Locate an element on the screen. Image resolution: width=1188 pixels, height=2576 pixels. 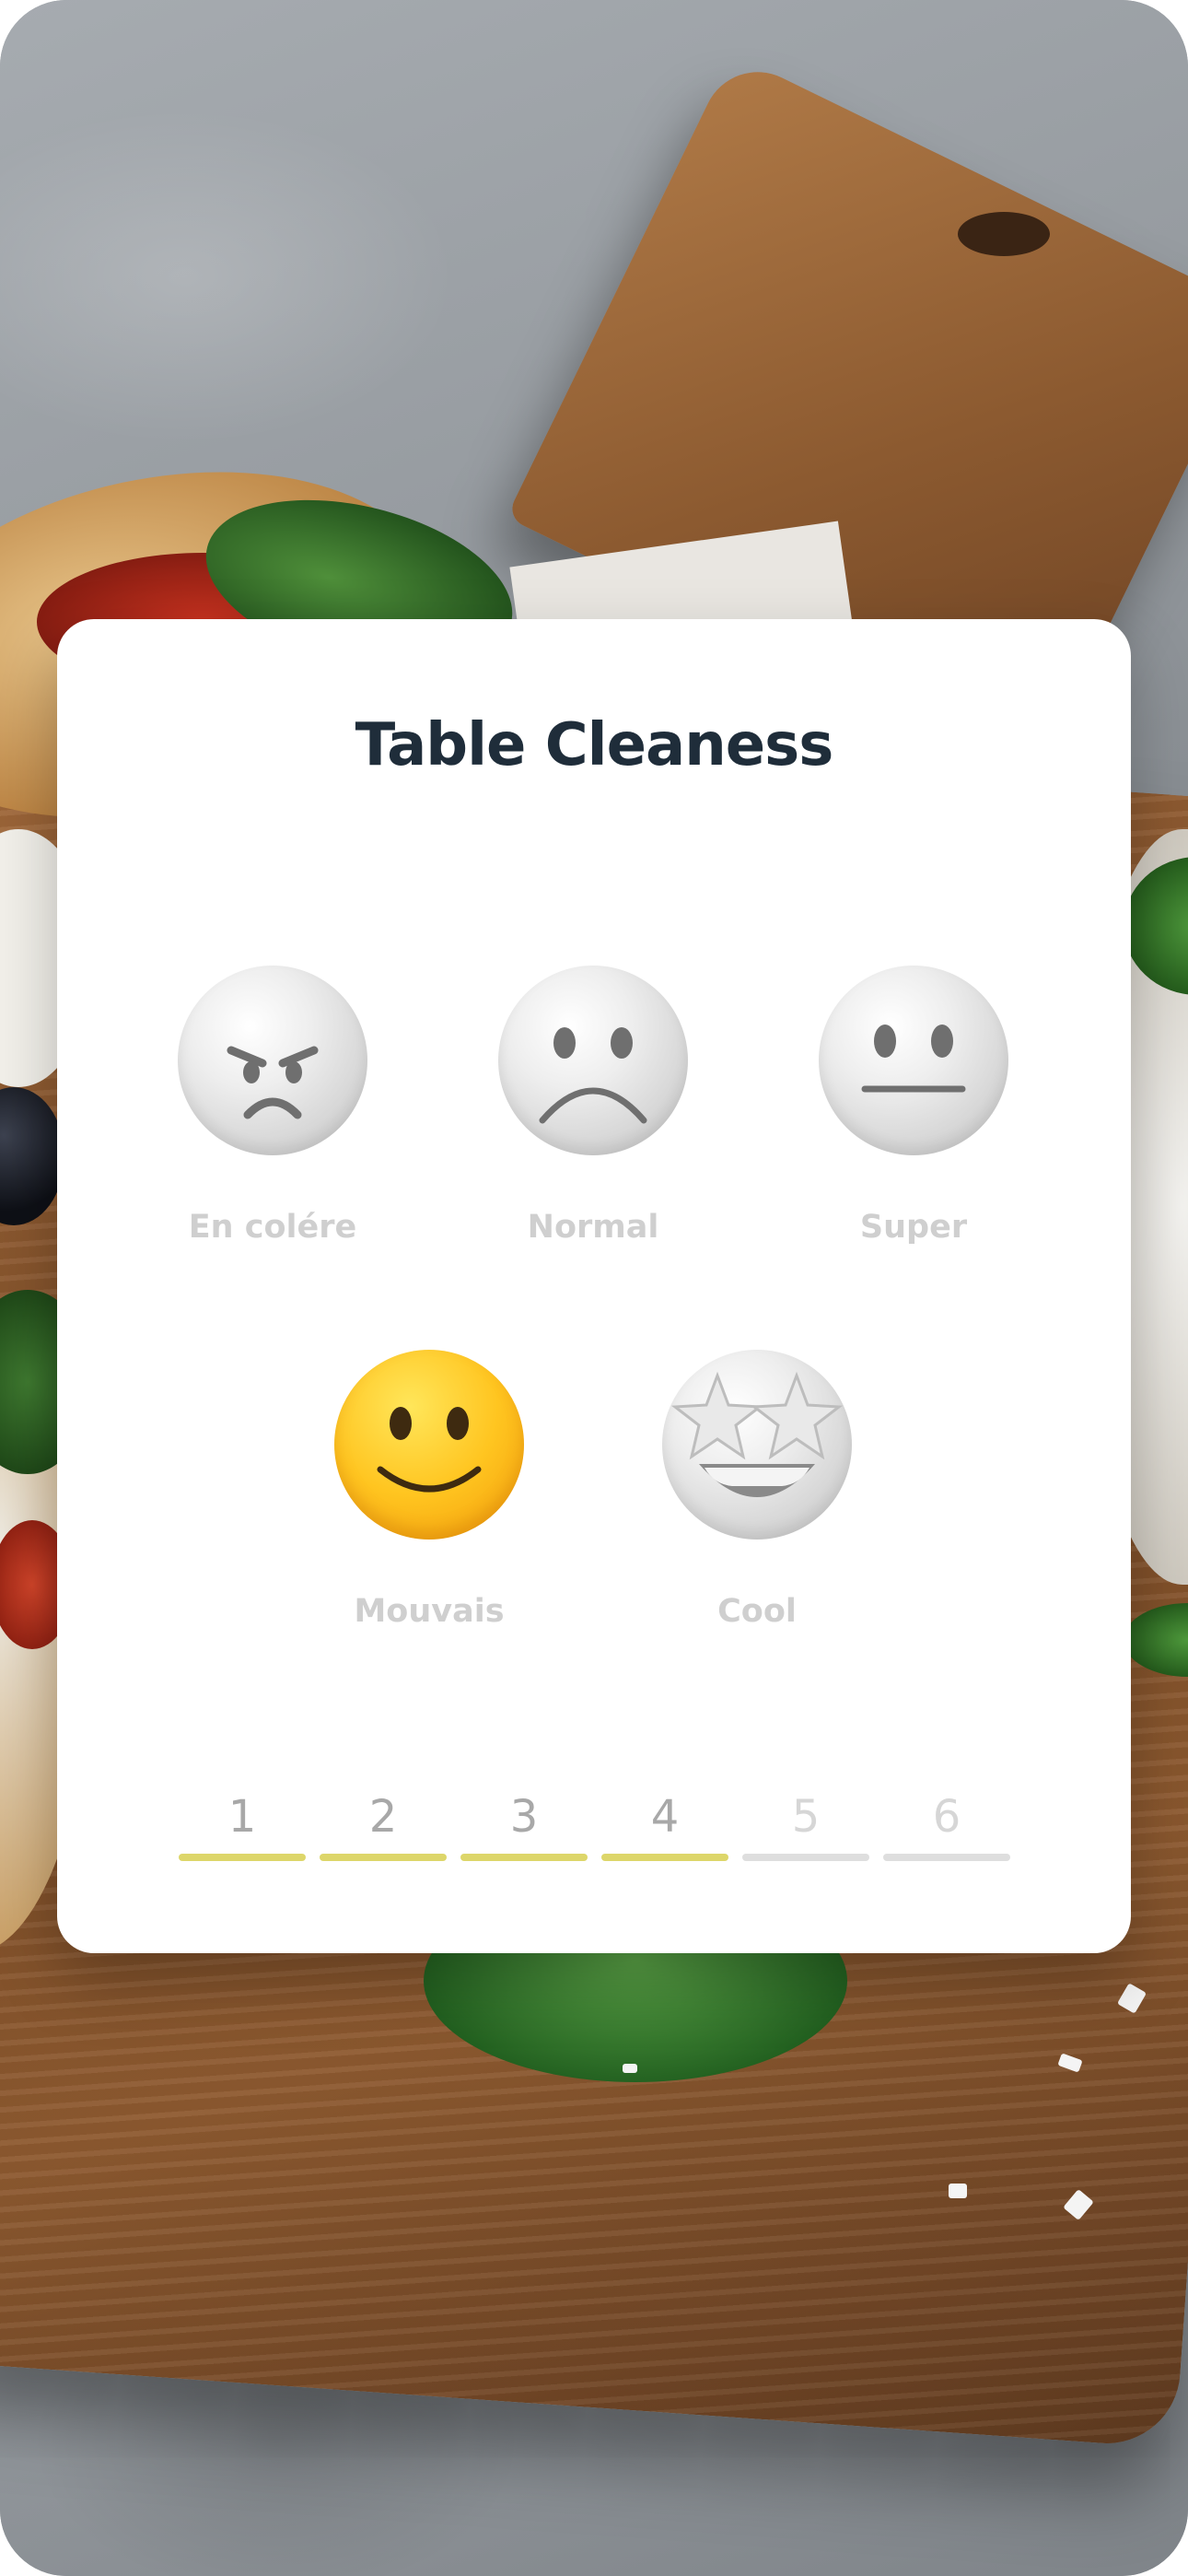
progress-step-6: 6 is located at coordinates (946, 1826).